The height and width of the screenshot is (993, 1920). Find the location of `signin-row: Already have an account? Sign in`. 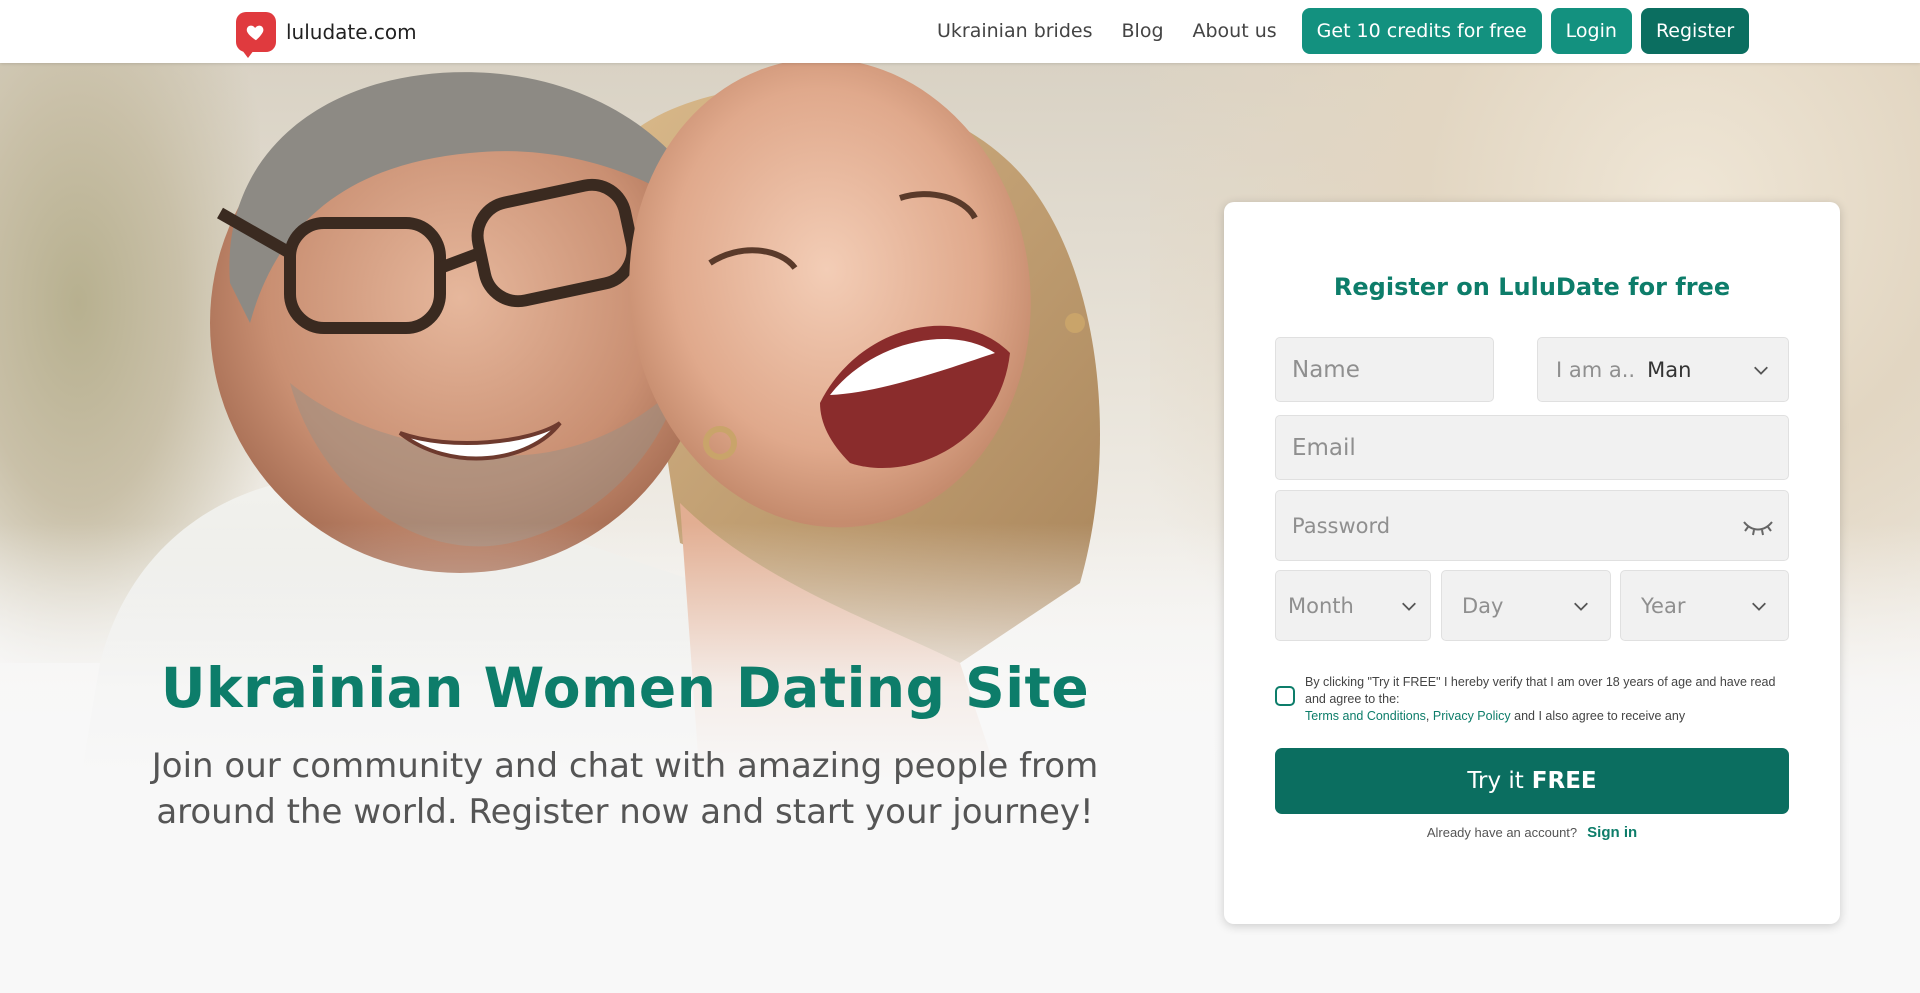

signin-row: Already have an account? Sign in is located at coordinates (1532, 832).